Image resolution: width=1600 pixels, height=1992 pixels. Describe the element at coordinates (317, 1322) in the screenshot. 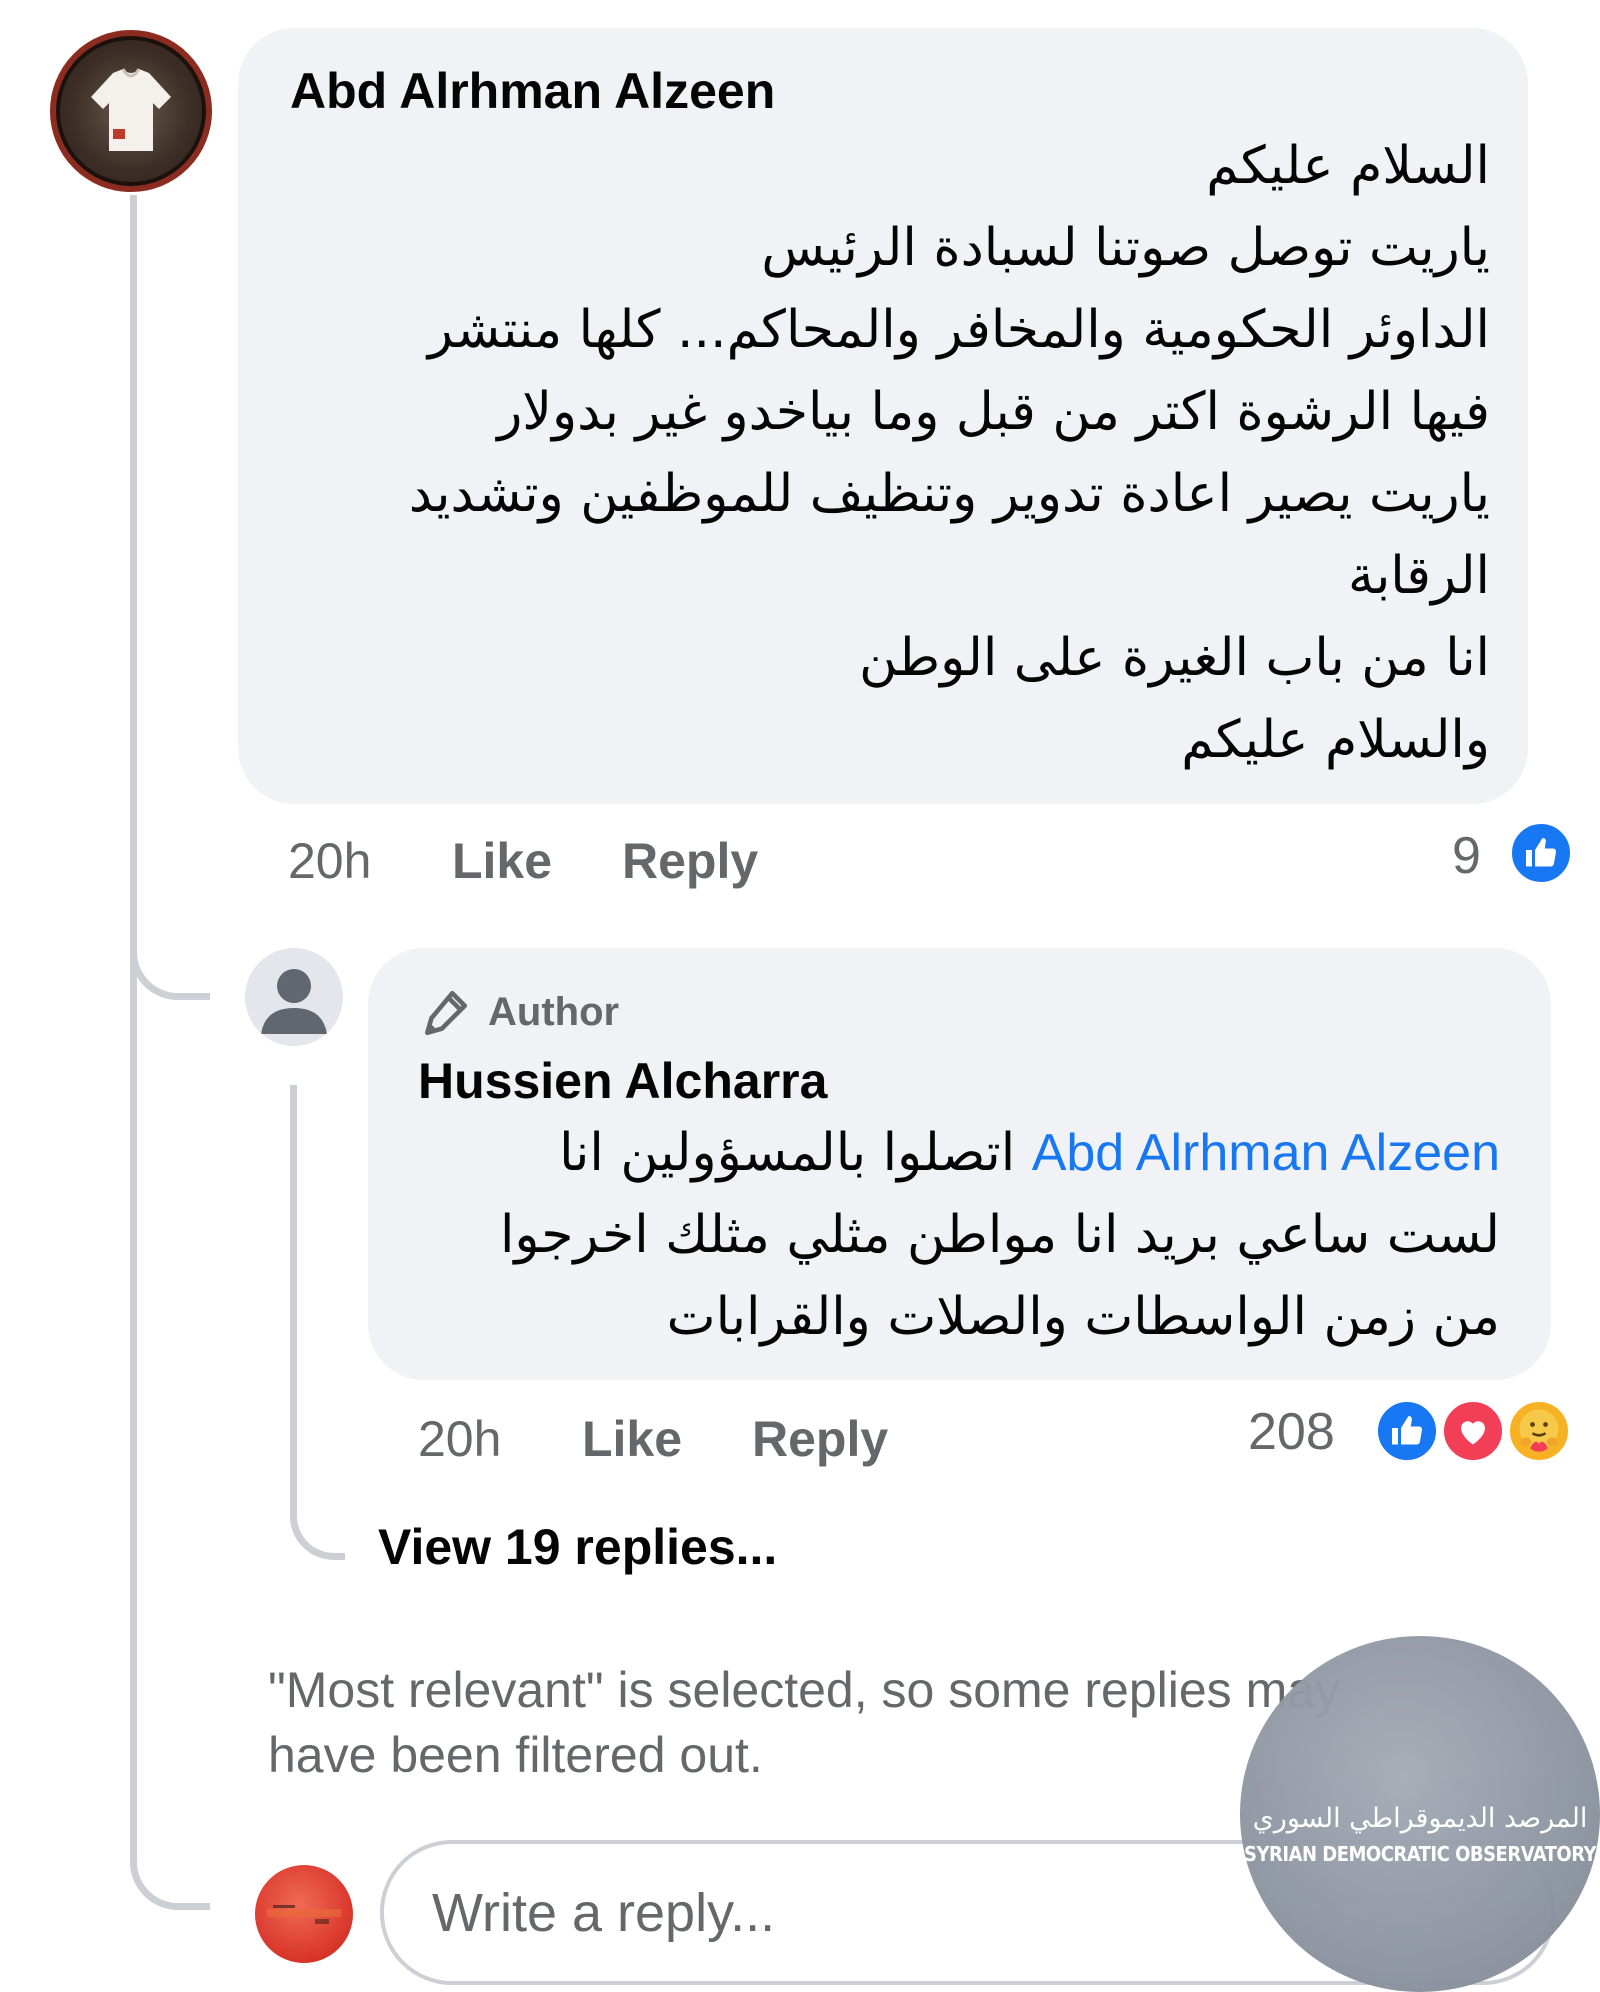

I see `thread-line-replies` at that location.